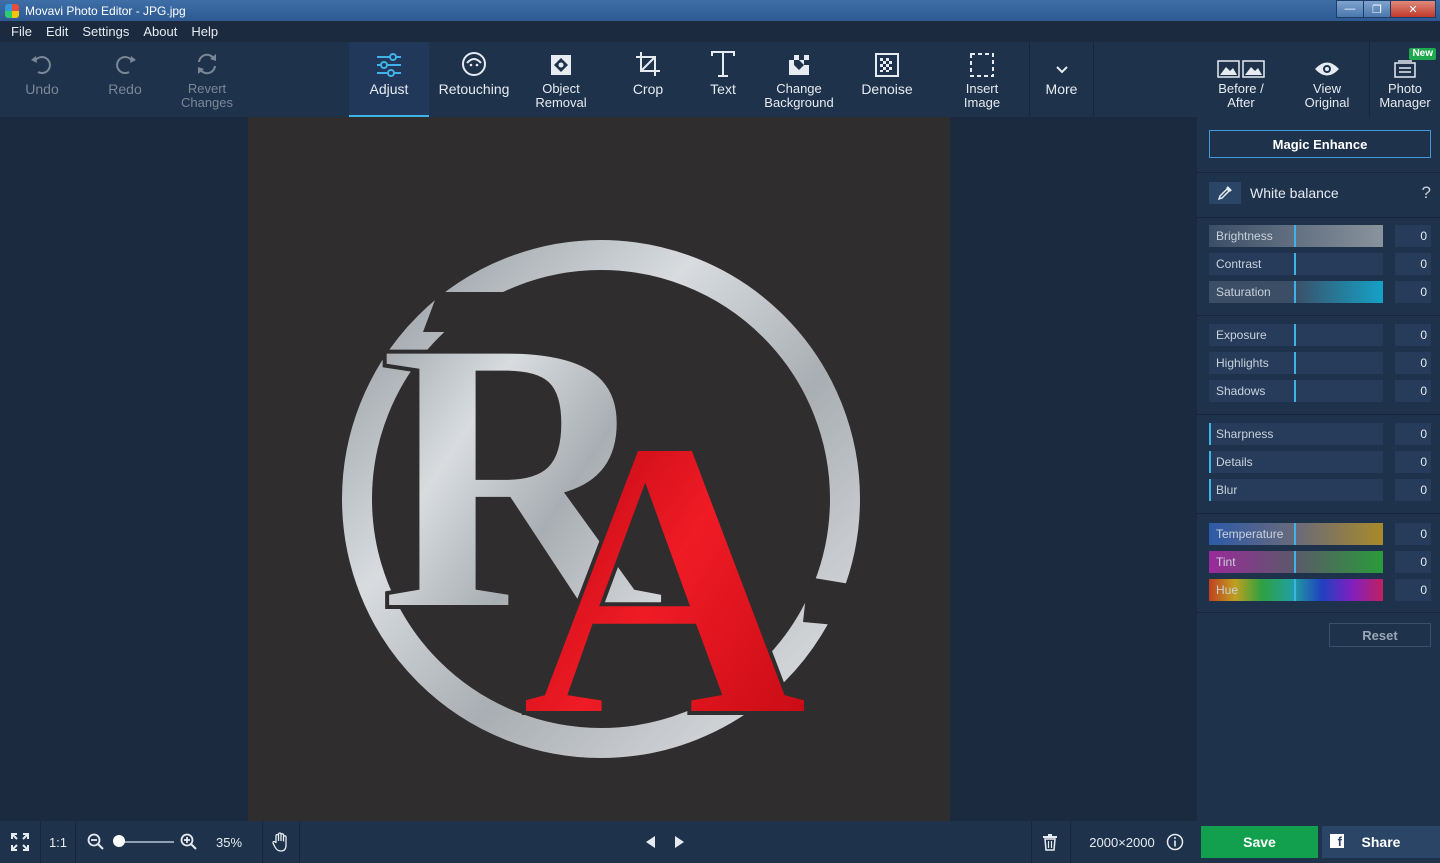 This screenshot has height=863, width=1440. Describe the element at coordinates (1296, 490) in the screenshot. I see `blur-slider: Blur` at that location.